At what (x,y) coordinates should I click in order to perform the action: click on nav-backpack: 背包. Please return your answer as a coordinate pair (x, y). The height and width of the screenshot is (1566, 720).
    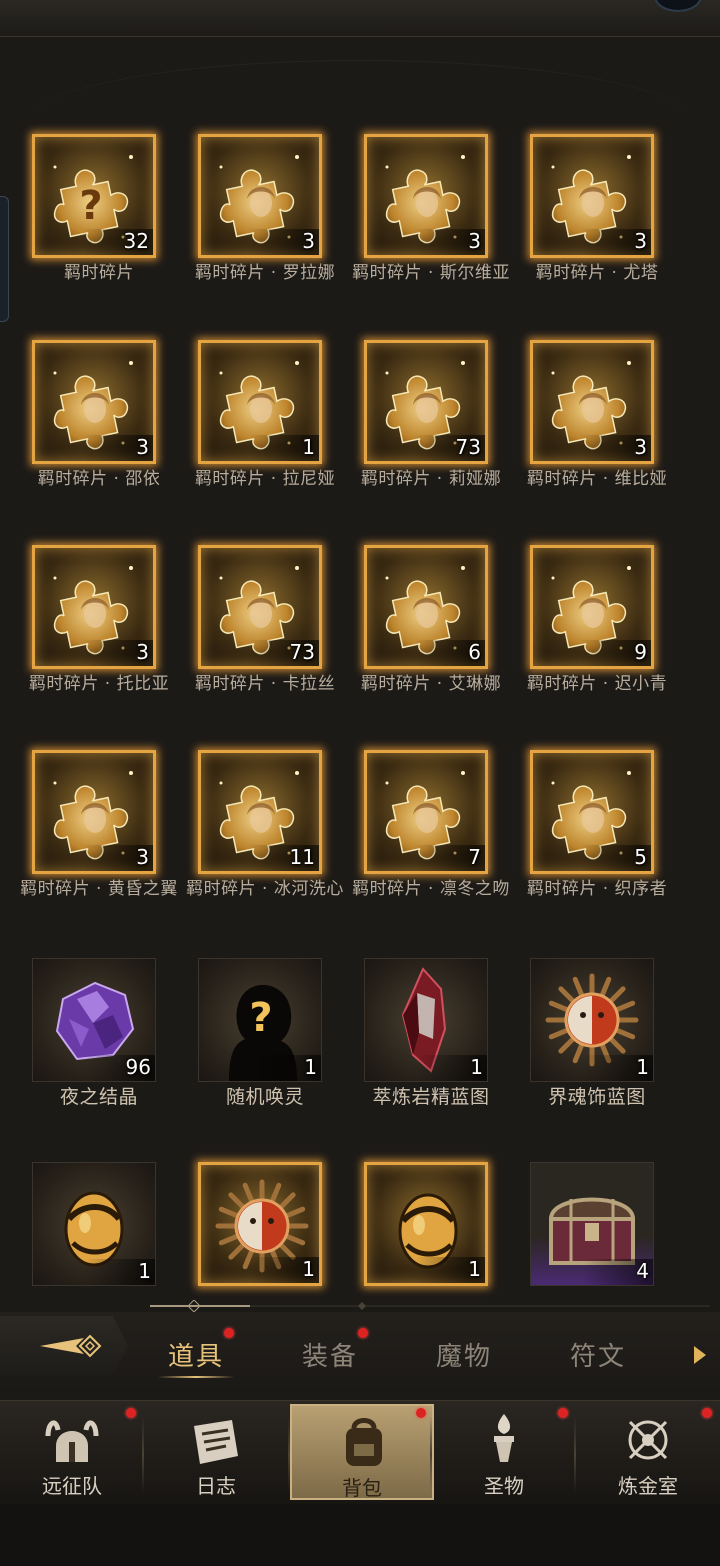
    Looking at the image, I should click on (362, 1452).